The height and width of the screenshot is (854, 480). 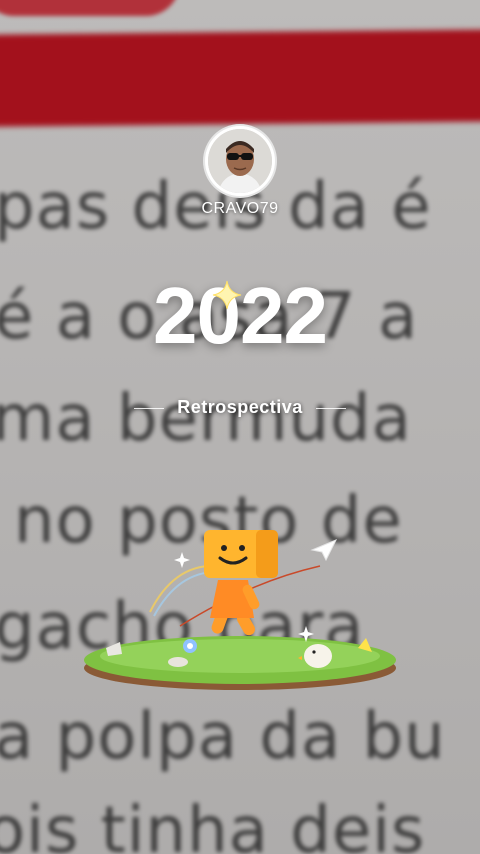 I want to click on recap-subtitle: Retrospectiva, so click(x=240, y=407).